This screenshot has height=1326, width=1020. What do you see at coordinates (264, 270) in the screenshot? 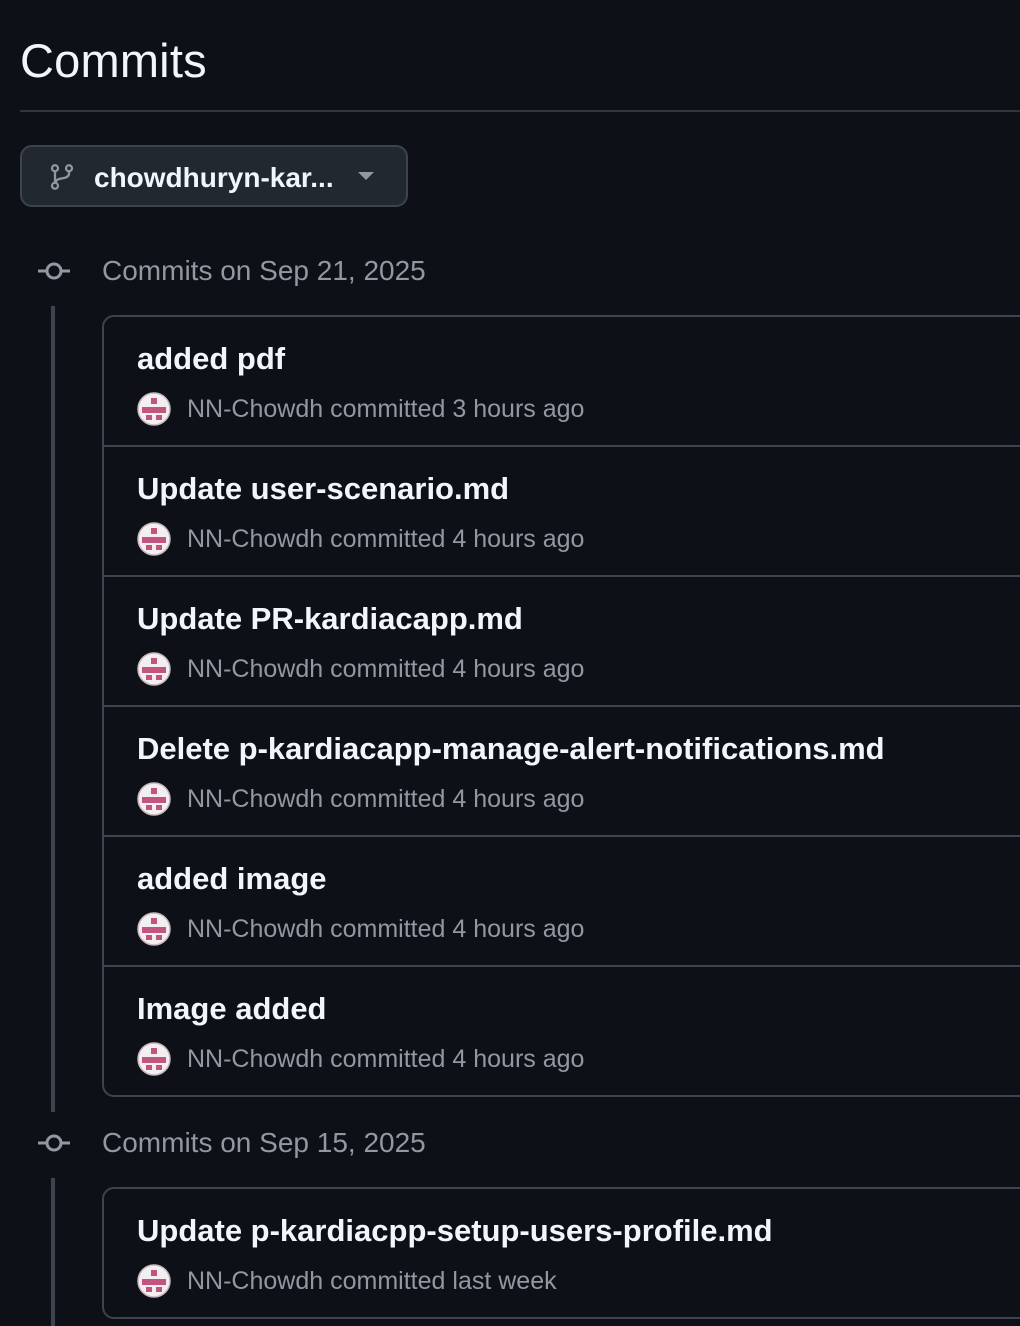
I see `commit-group-title: Commits on Sep 21, 2025` at bounding box center [264, 270].